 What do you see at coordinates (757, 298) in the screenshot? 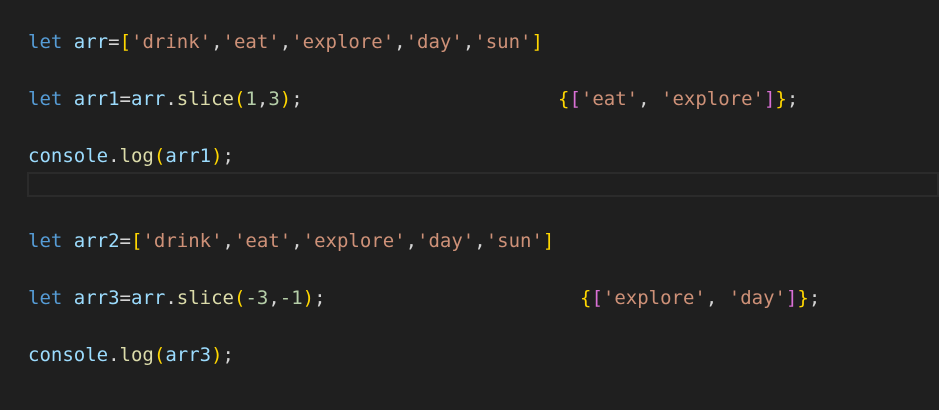
I see `result-token: 'day'` at bounding box center [757, 298].